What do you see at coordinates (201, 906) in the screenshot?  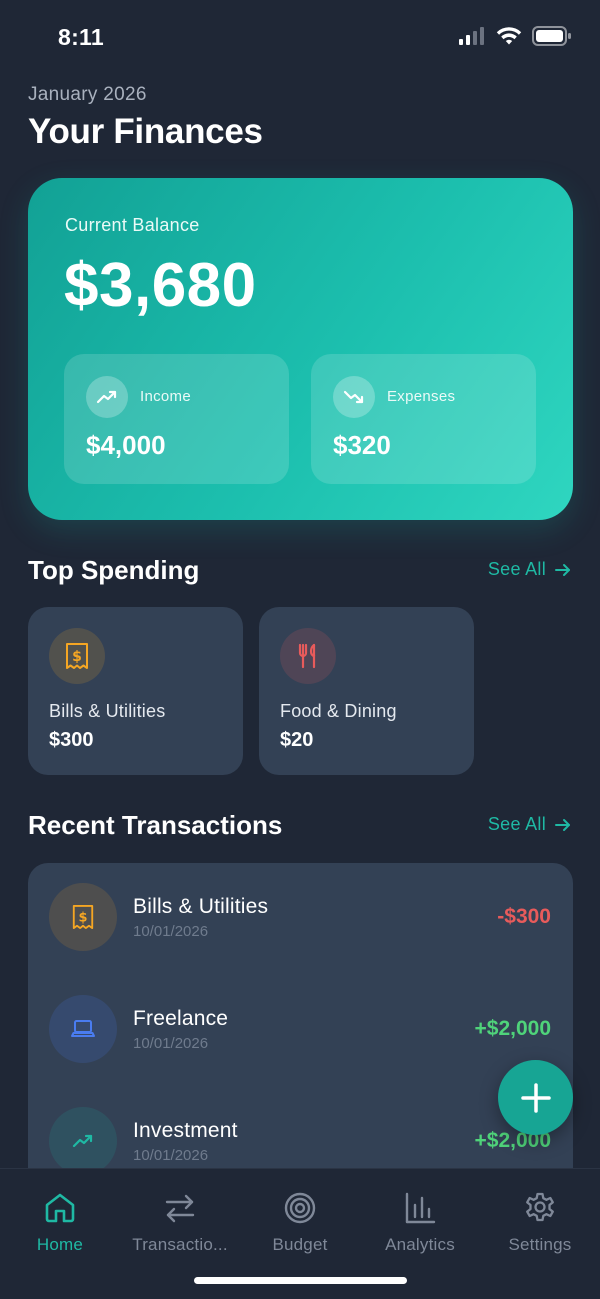 I see `transaction-name: Bills & Utilities` at bounding box center [201, 906].